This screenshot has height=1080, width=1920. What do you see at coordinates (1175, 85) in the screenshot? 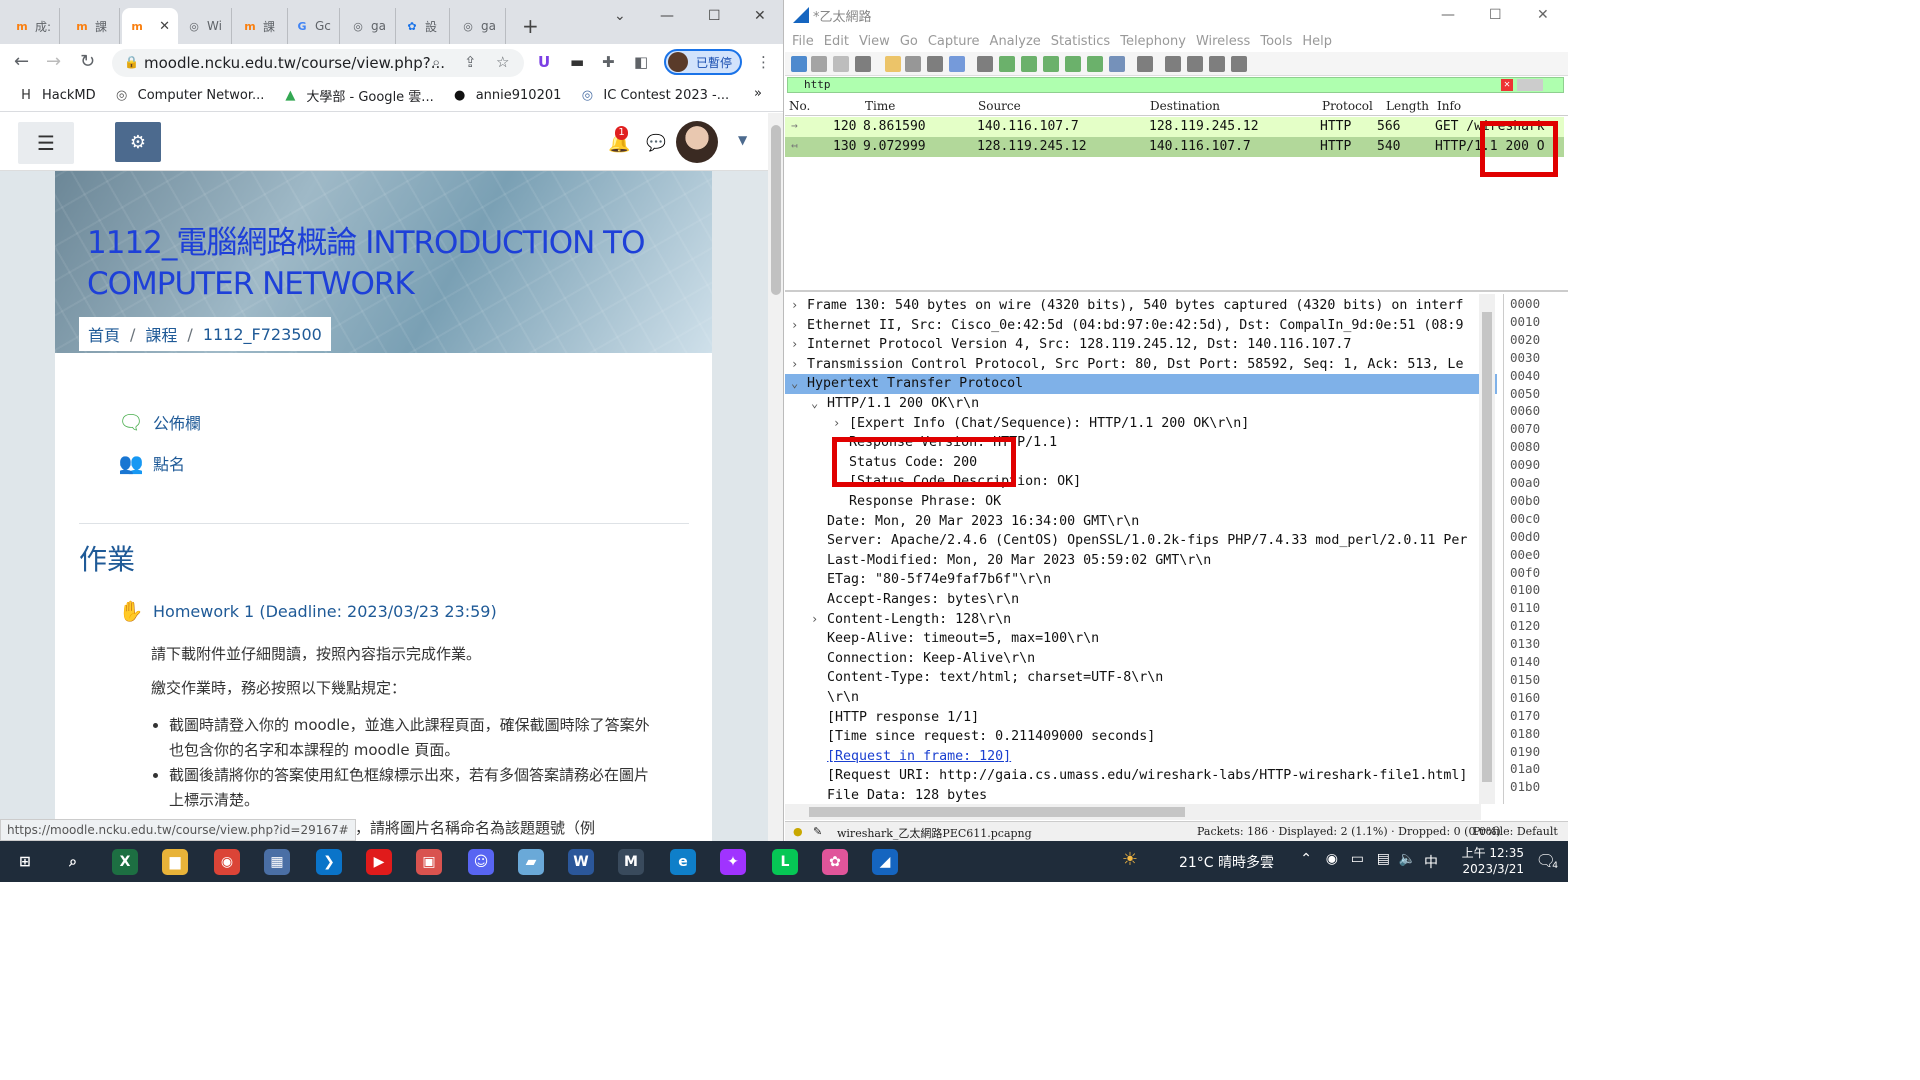
I see `display-filter-input: http ✕` at bounding box center [1175, 85].